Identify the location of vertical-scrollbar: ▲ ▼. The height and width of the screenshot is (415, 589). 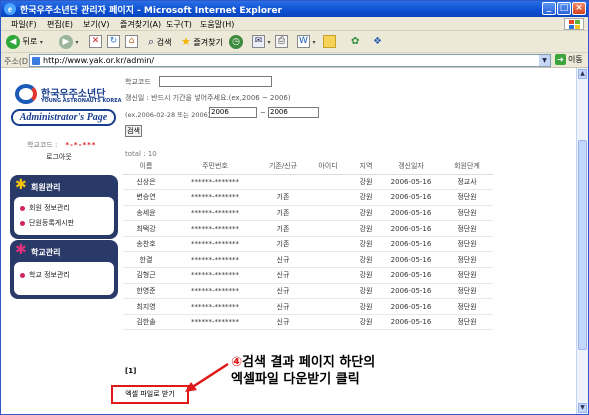
(582, 241).